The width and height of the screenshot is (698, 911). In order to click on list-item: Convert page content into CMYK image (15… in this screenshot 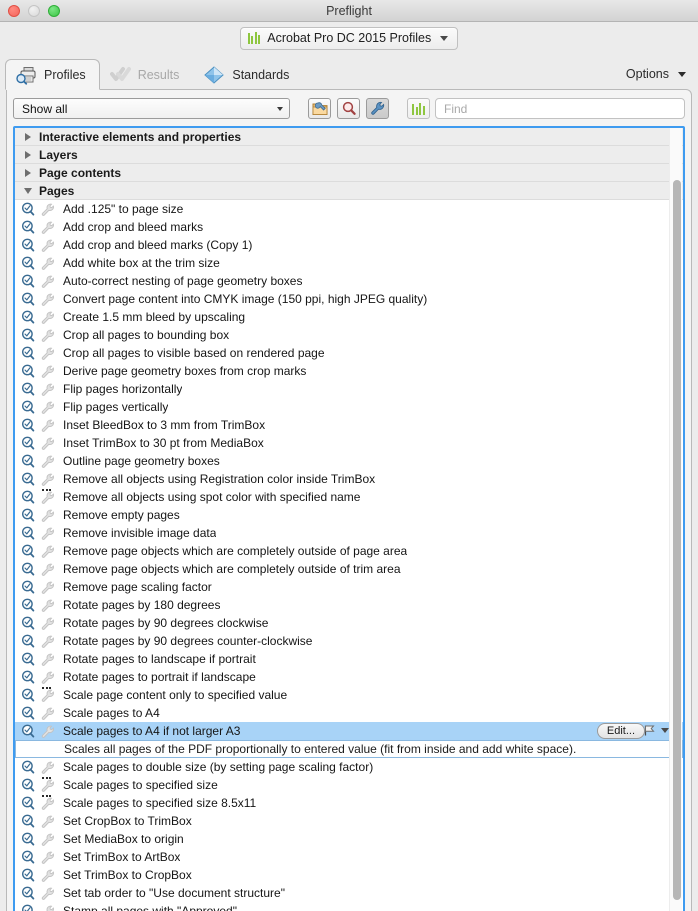, I will do `click(349, 299)`.